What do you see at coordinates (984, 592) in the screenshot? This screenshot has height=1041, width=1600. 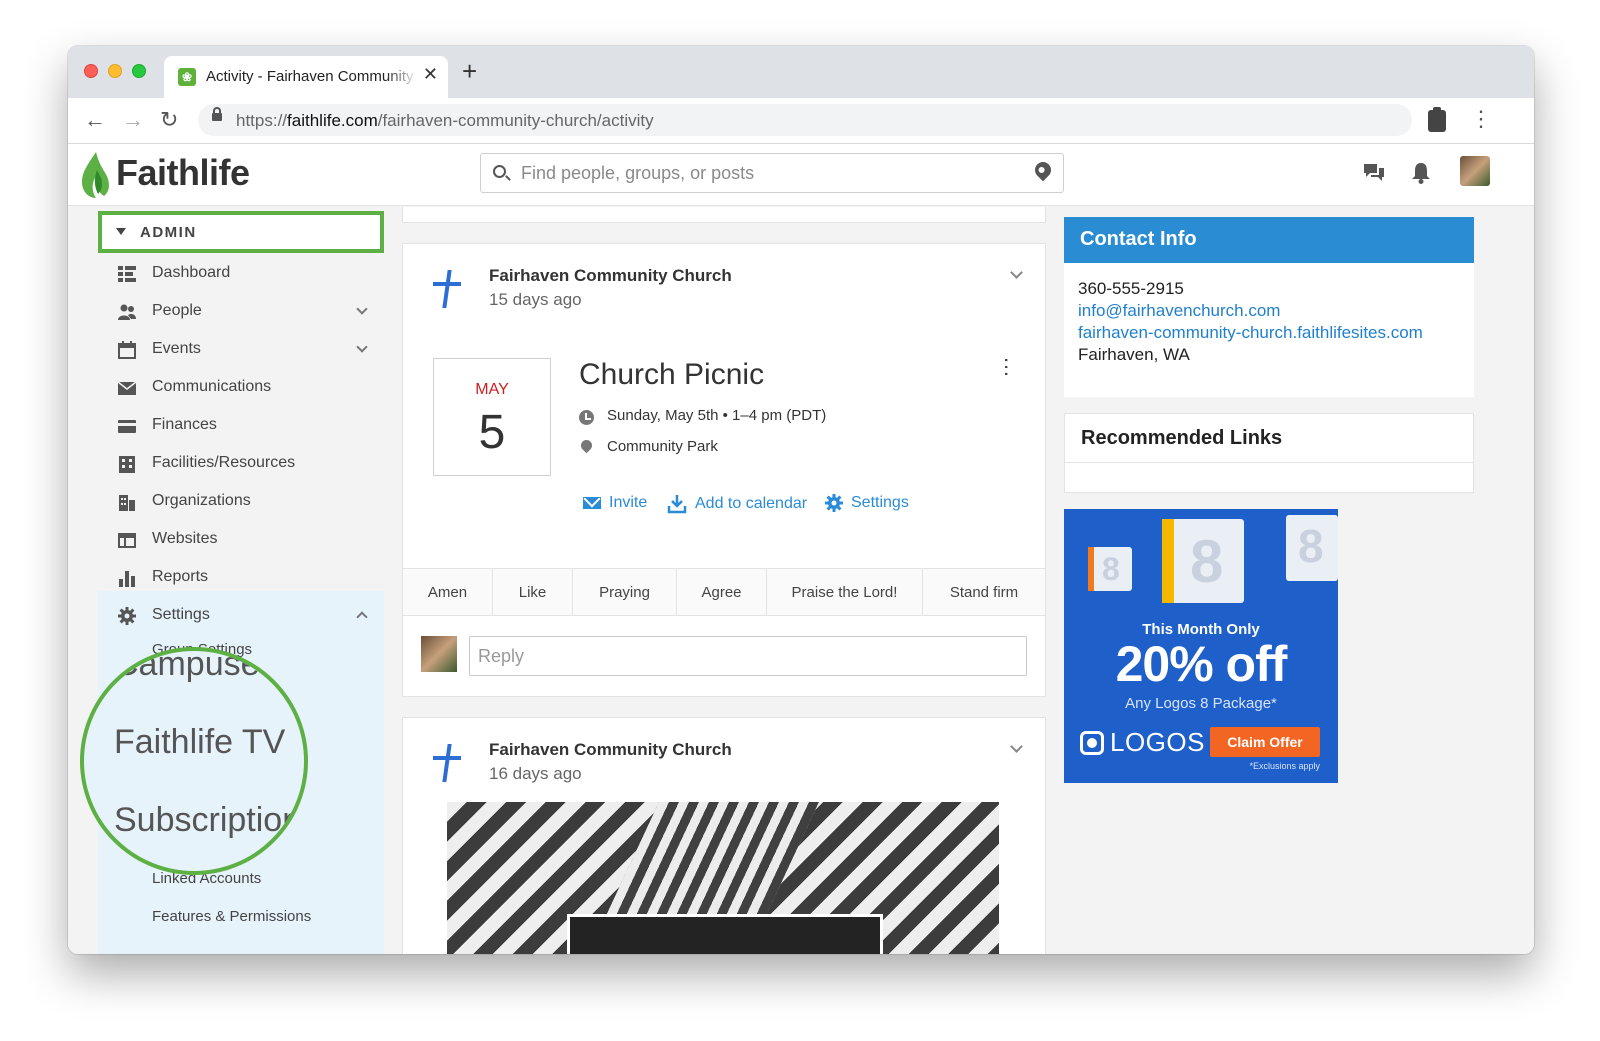 I see `reaction-stand-firm: Stand firm` at bounding box center [984, 592].